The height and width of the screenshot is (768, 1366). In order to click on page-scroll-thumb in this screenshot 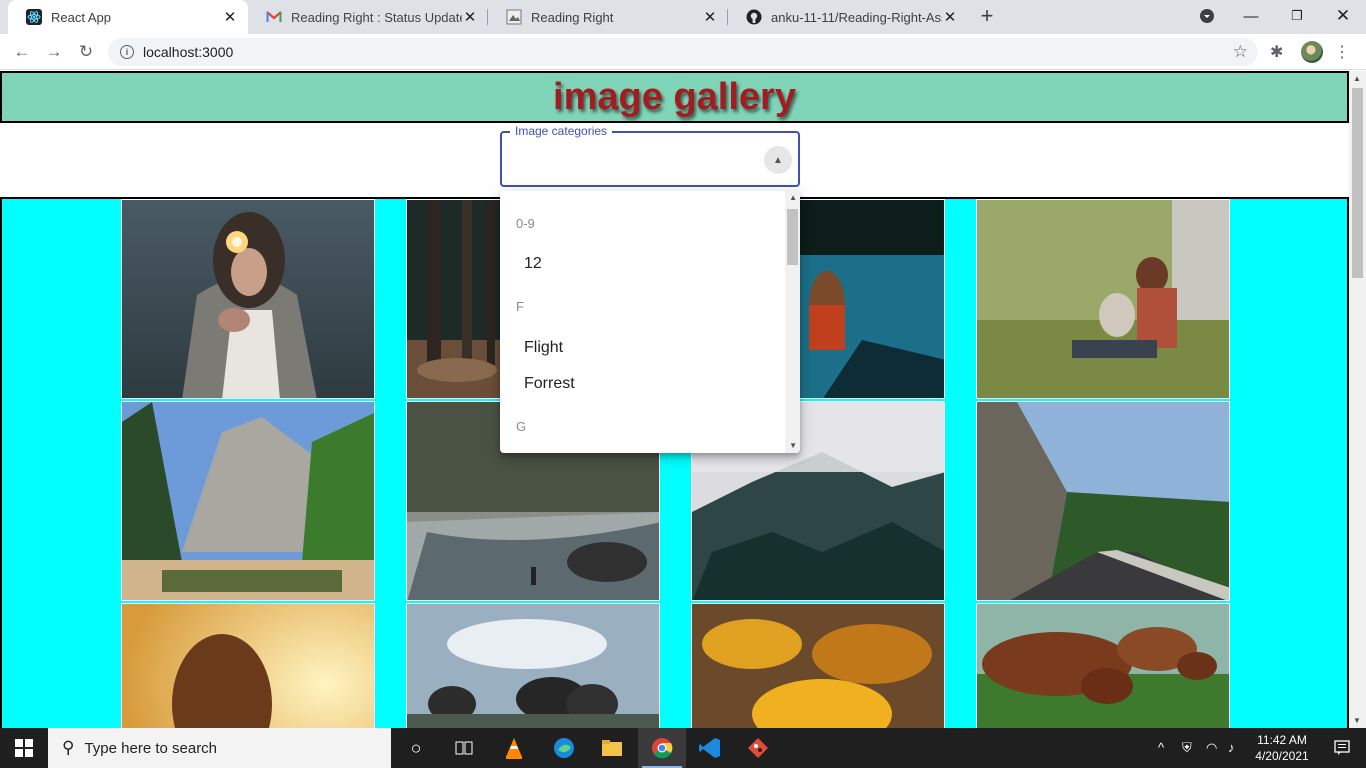, I will do `click(1357, 183)`.